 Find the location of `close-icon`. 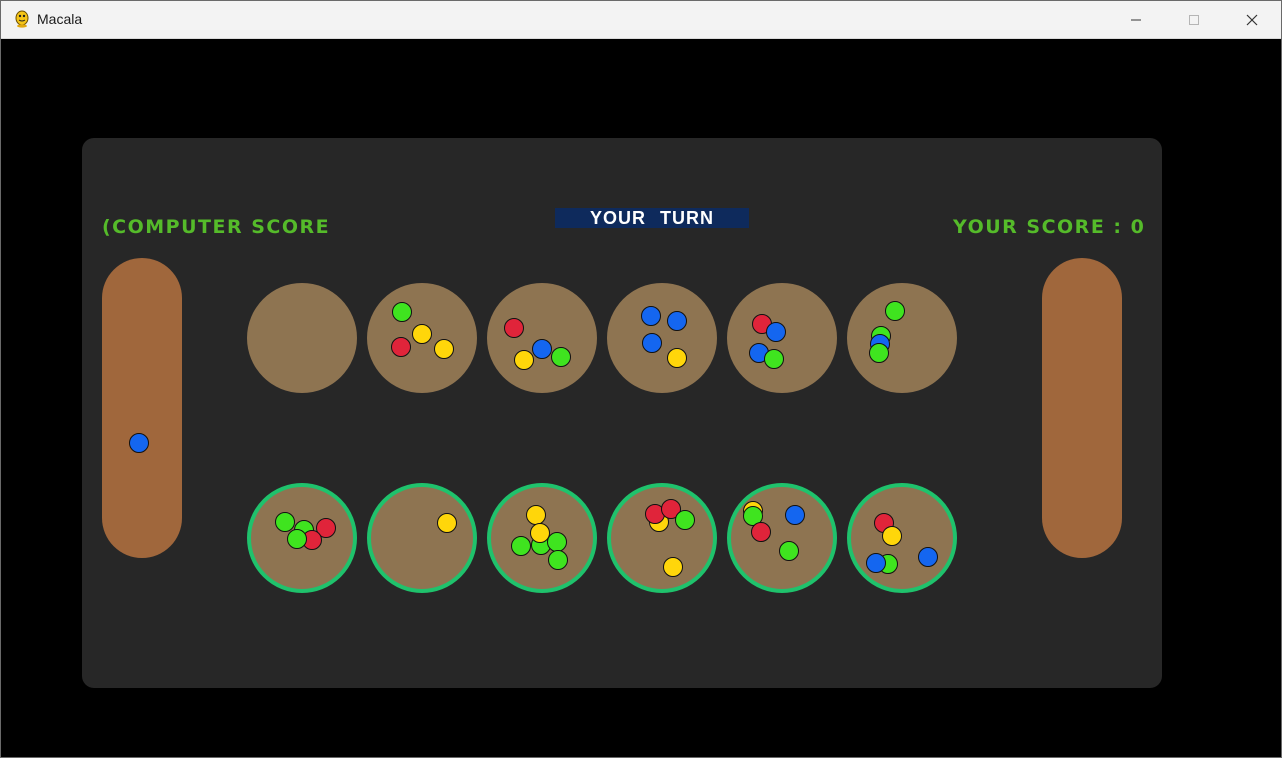

close-icon is located at coordinates (1252, 19).